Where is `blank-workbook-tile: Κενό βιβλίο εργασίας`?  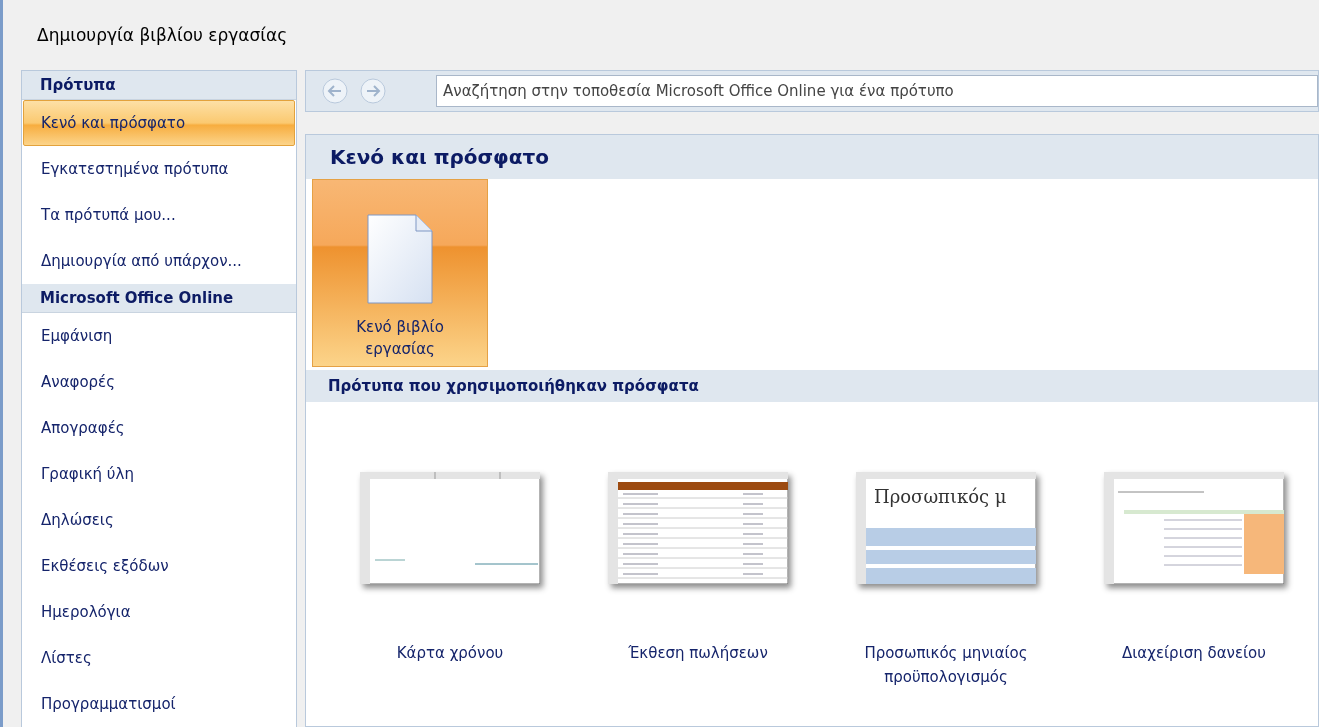 blank-workbook-tile: Κενό βιβλίο εργασίας is located at coordinates (400, 273).